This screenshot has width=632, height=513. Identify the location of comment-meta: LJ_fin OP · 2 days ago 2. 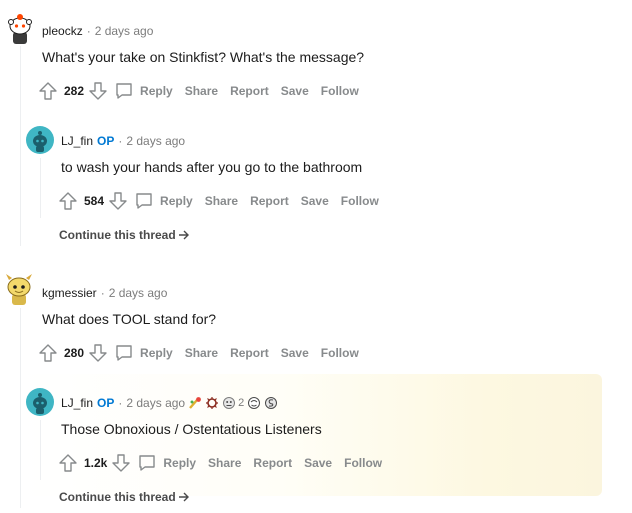
(169, 403).